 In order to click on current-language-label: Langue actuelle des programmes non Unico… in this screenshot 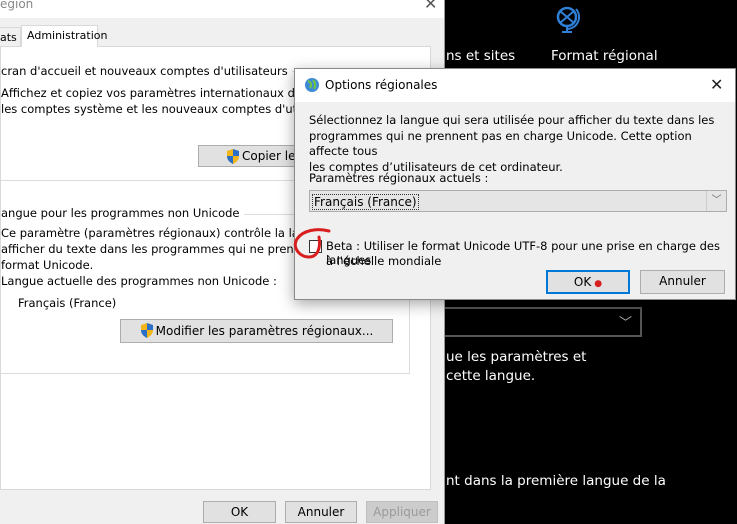, I will do `click(139, 281)`.